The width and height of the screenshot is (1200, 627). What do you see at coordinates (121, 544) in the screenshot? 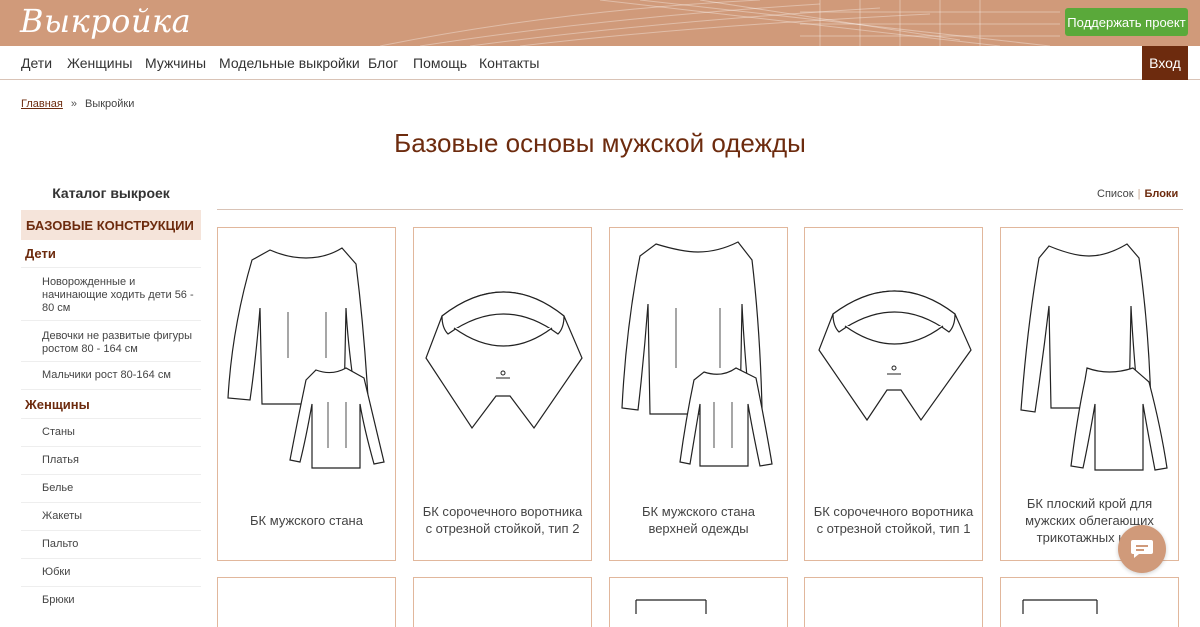
I see `sidebar-item-coats: Пальто` at bounding box center [121, 544].